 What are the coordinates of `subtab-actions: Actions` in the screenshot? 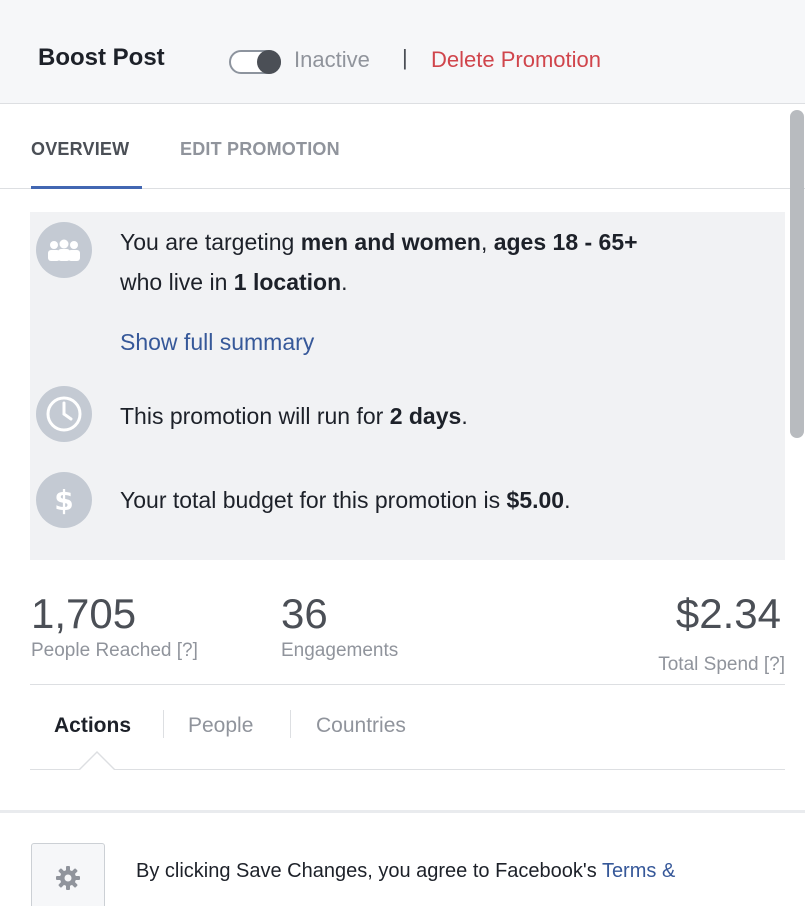 It's located at (92, 726).